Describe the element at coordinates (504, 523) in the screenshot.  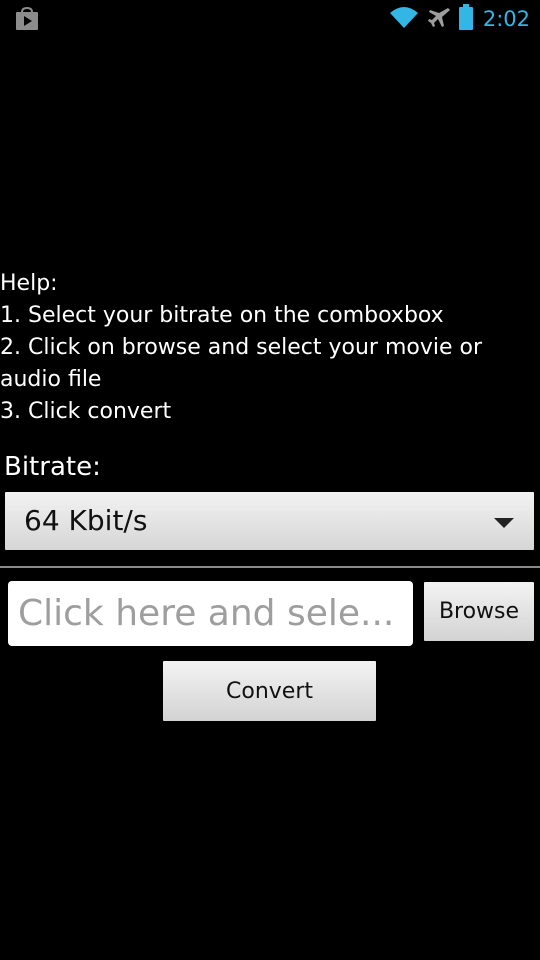
I see `dropdown-arrow-icon` at that location.